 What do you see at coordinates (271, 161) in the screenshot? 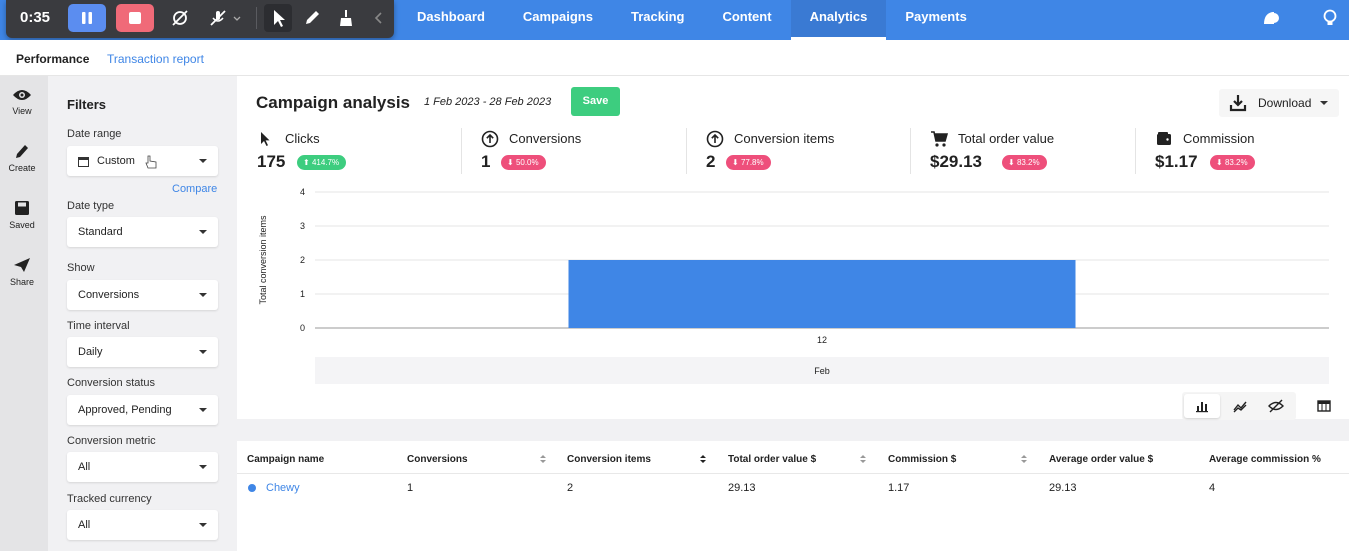
I see `metric-value: 175` at bounding box center [271, 161].